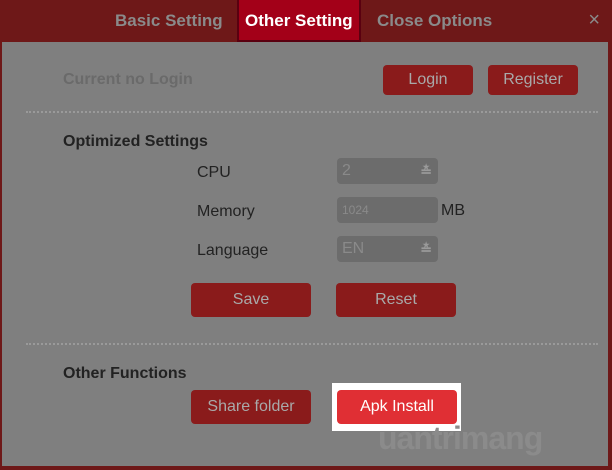  What do you see at coordinates (387, 171) in the screenshot?
I see `cpu-select: 2 ≛` at bounding box center [387, 171].